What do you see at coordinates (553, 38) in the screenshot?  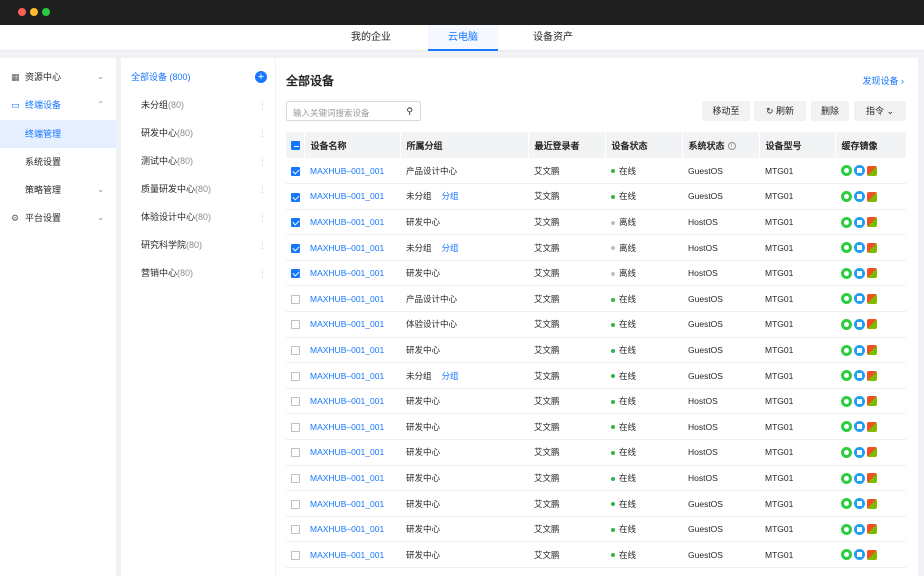 I see `tab-device-assets: 设备资产` at bounding box center [553, 38].